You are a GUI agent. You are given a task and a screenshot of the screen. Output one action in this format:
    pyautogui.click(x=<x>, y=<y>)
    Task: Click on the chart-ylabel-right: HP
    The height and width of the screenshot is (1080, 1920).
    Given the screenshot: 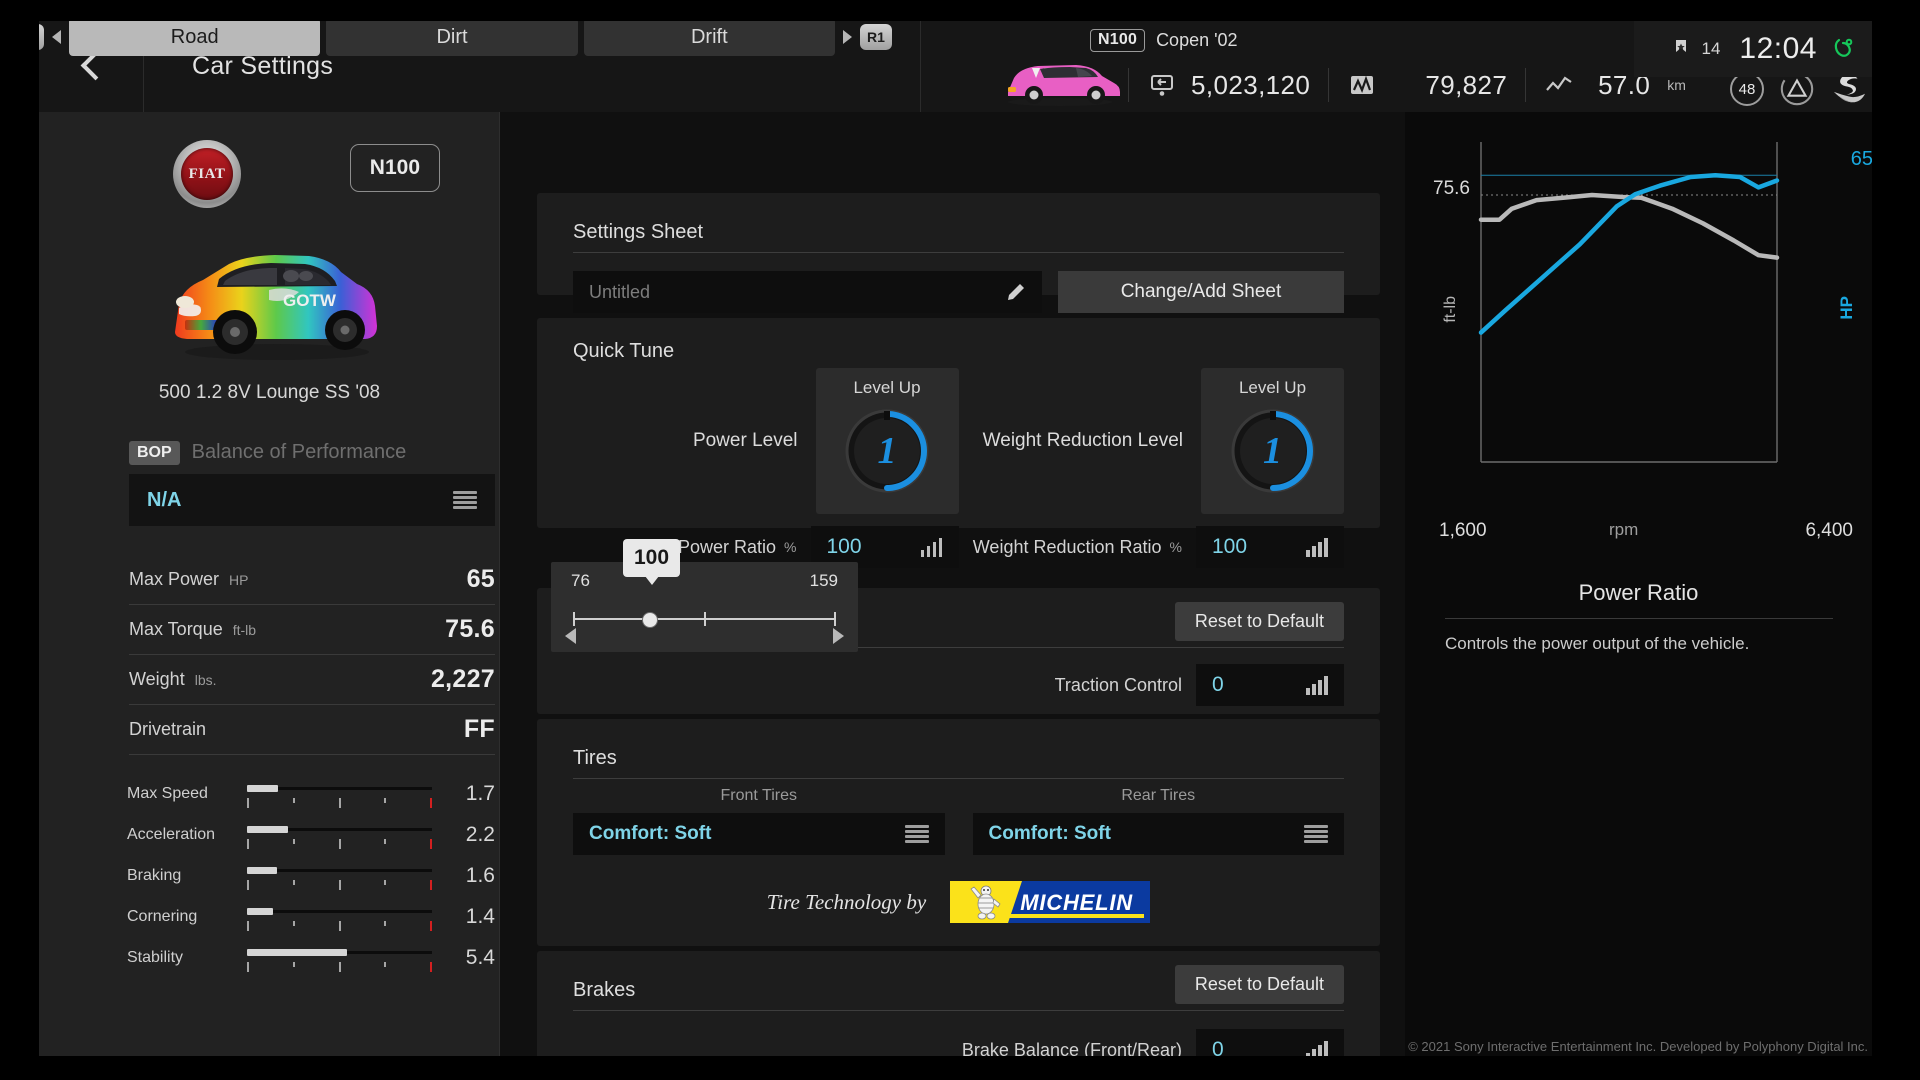 What is the action you would take?
    pyautogui.click(x=1846, y=308)
    